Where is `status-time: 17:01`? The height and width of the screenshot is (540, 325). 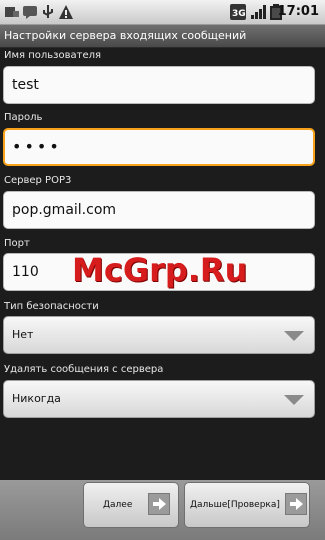
status-time: 17:01 is located at coordinates (298, 11).